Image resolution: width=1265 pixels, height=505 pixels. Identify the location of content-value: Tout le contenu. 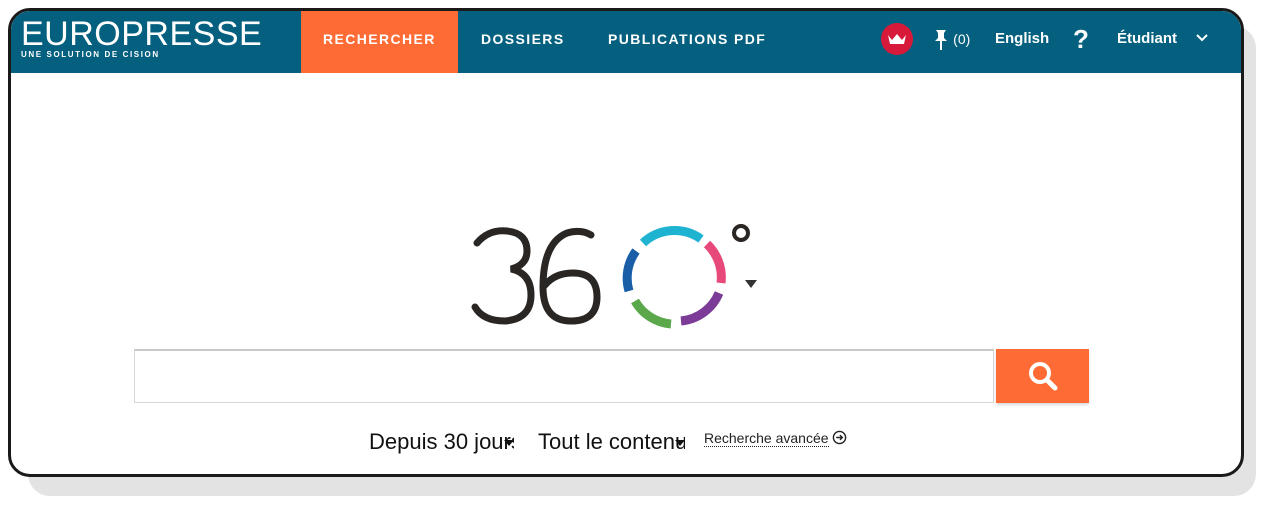
(611, 441).